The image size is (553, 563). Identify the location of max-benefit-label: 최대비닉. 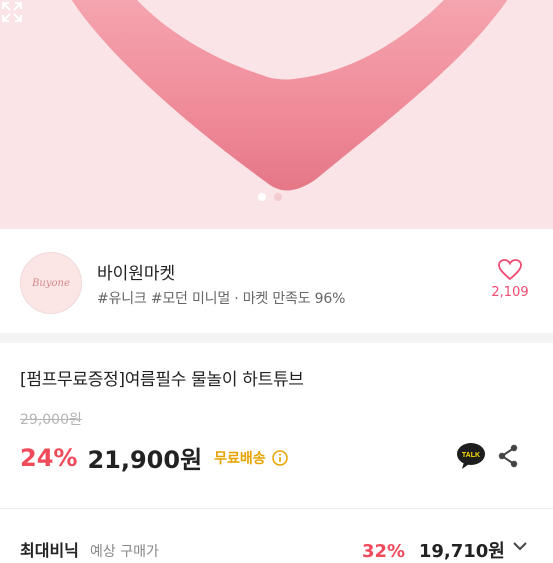
(49, 550).